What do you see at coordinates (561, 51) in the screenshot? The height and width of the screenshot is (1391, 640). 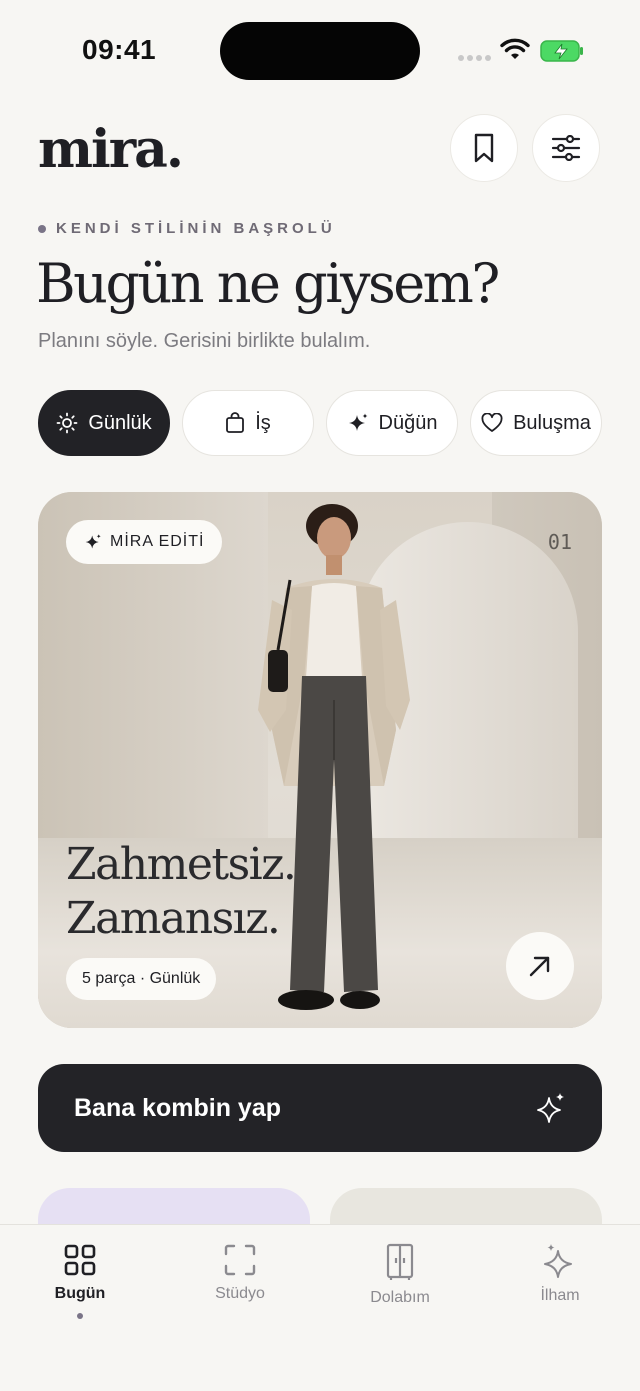 I see `battery-icon` at bounding box center [561, 51].